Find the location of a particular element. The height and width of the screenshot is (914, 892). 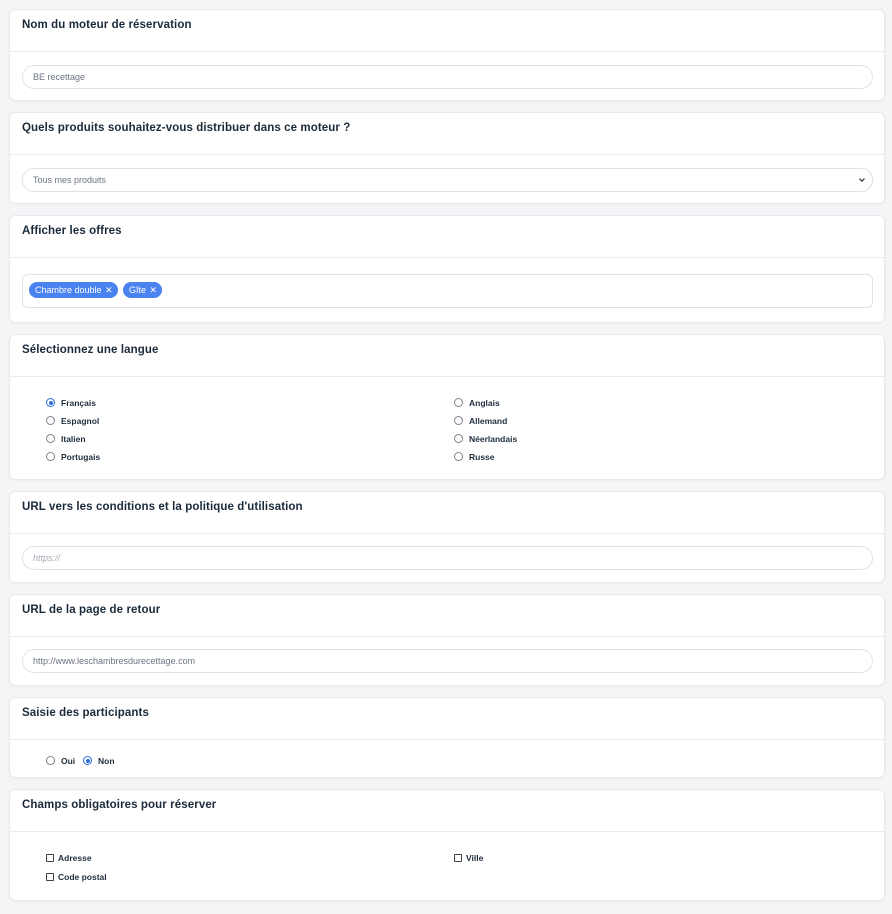

language-option-portugais: Portugais is located at coordinates (73, 457).